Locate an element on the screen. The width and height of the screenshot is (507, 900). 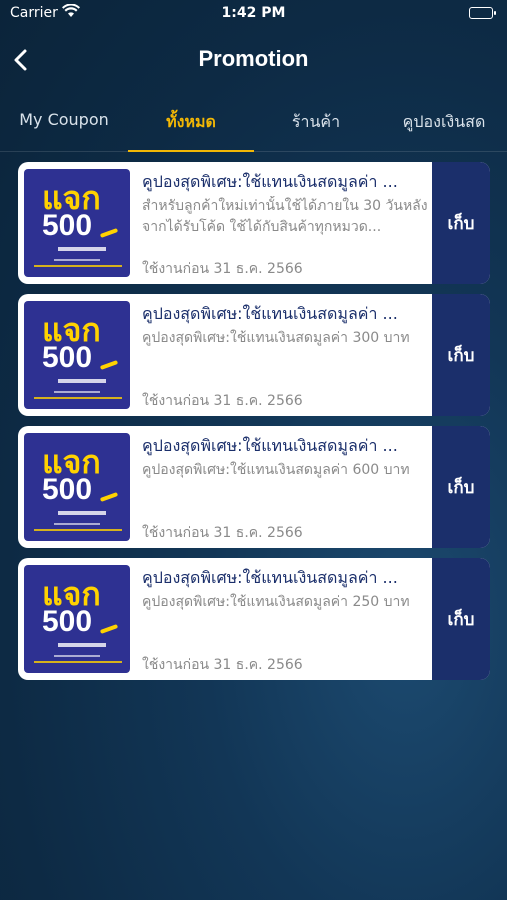
tab-bar: My Coupon ทั้งหมด ร้านค้า คูปองเงินสด is located at coordinates (253, 126).